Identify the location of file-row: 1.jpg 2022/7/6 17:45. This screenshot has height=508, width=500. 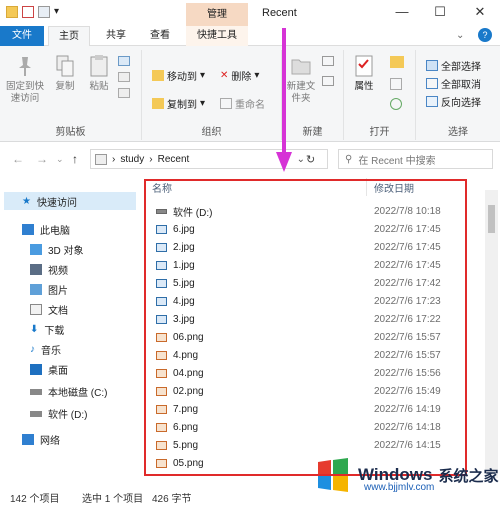
(312, 265).